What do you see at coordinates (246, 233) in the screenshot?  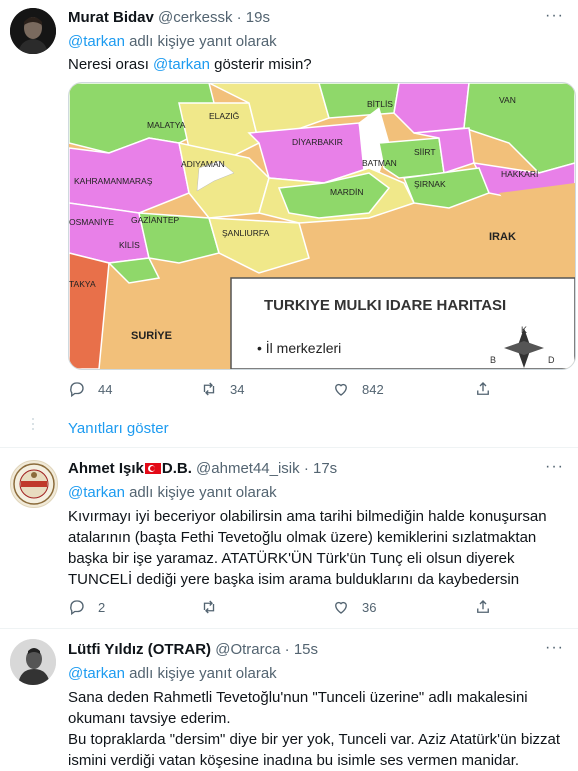 I see `svg-text: ŞANLIURFA` at bounding box center [246, 233].